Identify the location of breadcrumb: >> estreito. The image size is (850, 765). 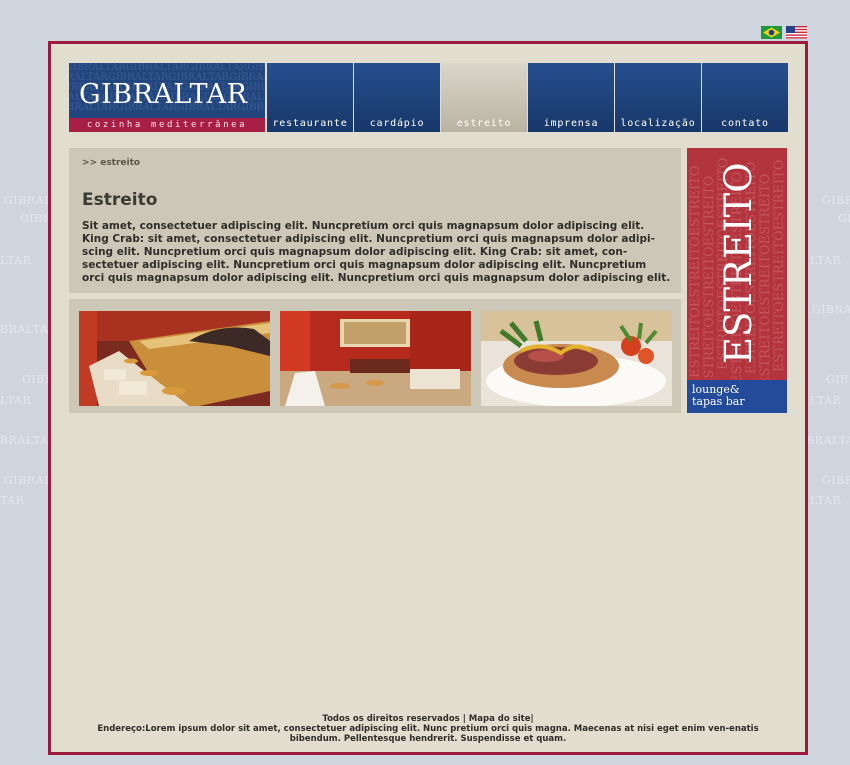
(111, 163).